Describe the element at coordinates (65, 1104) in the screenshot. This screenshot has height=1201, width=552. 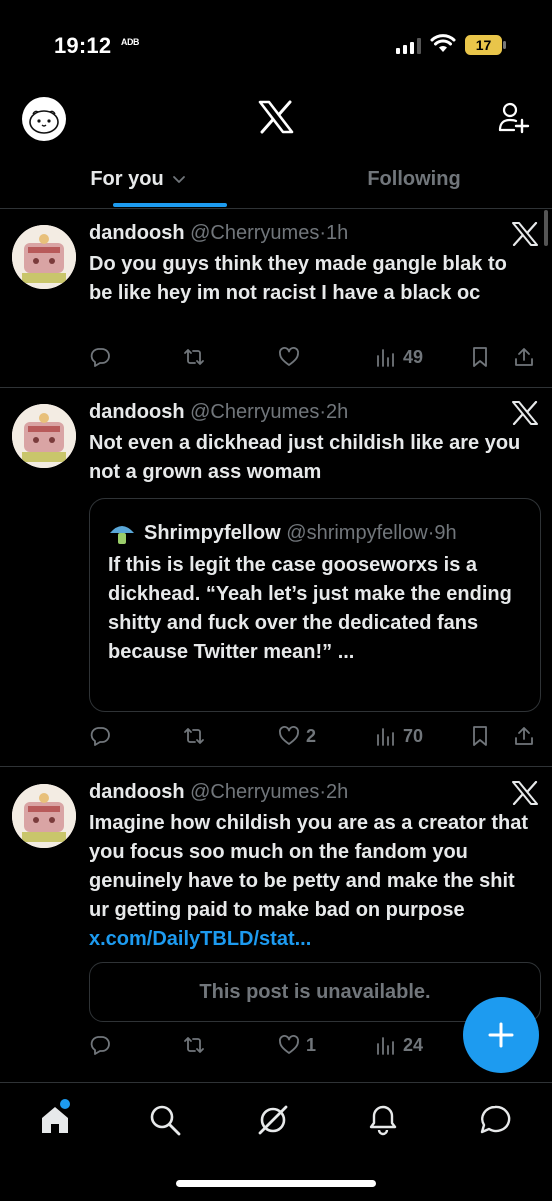
I see `notification-dot` at that location.